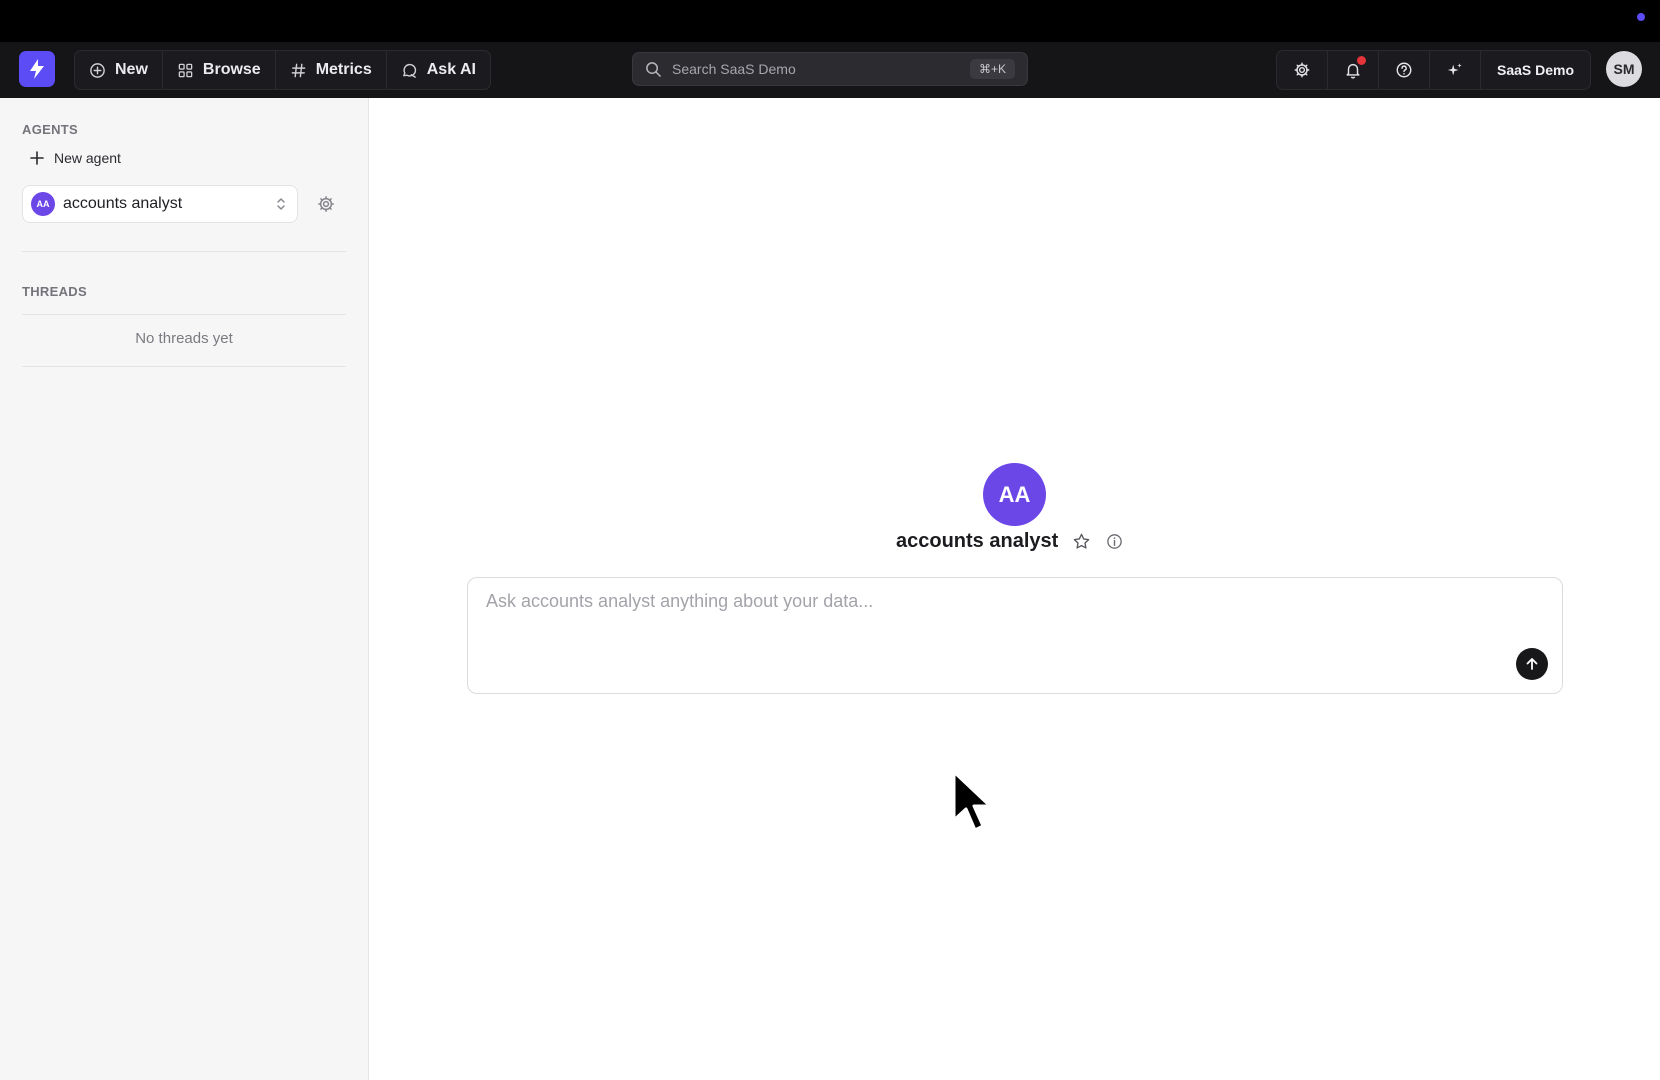  Describe the element at coordinates (37, 69) in the screenshot. I see `bolt-icon` at that location.